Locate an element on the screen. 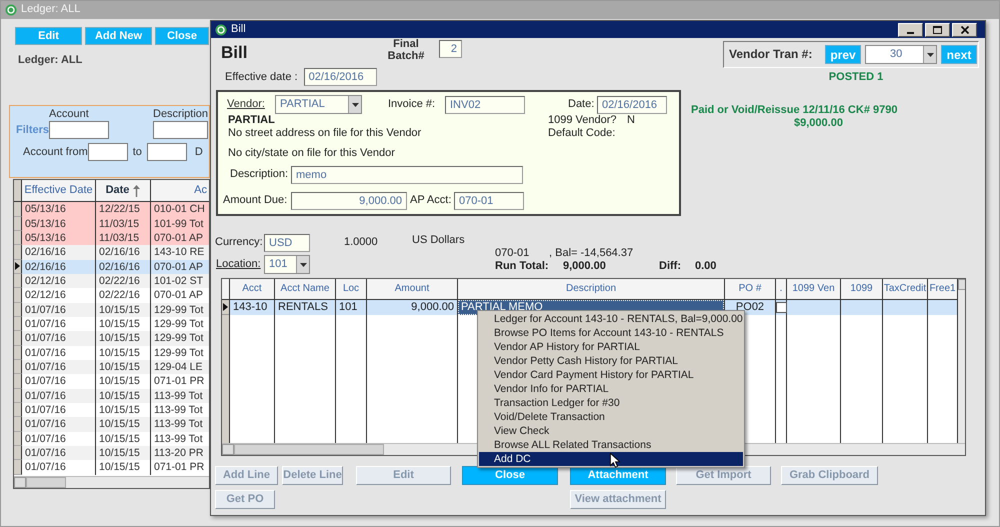 This screenshot has height=527, width=1000. batch-field: 2 is located at coordinates (450, 49).